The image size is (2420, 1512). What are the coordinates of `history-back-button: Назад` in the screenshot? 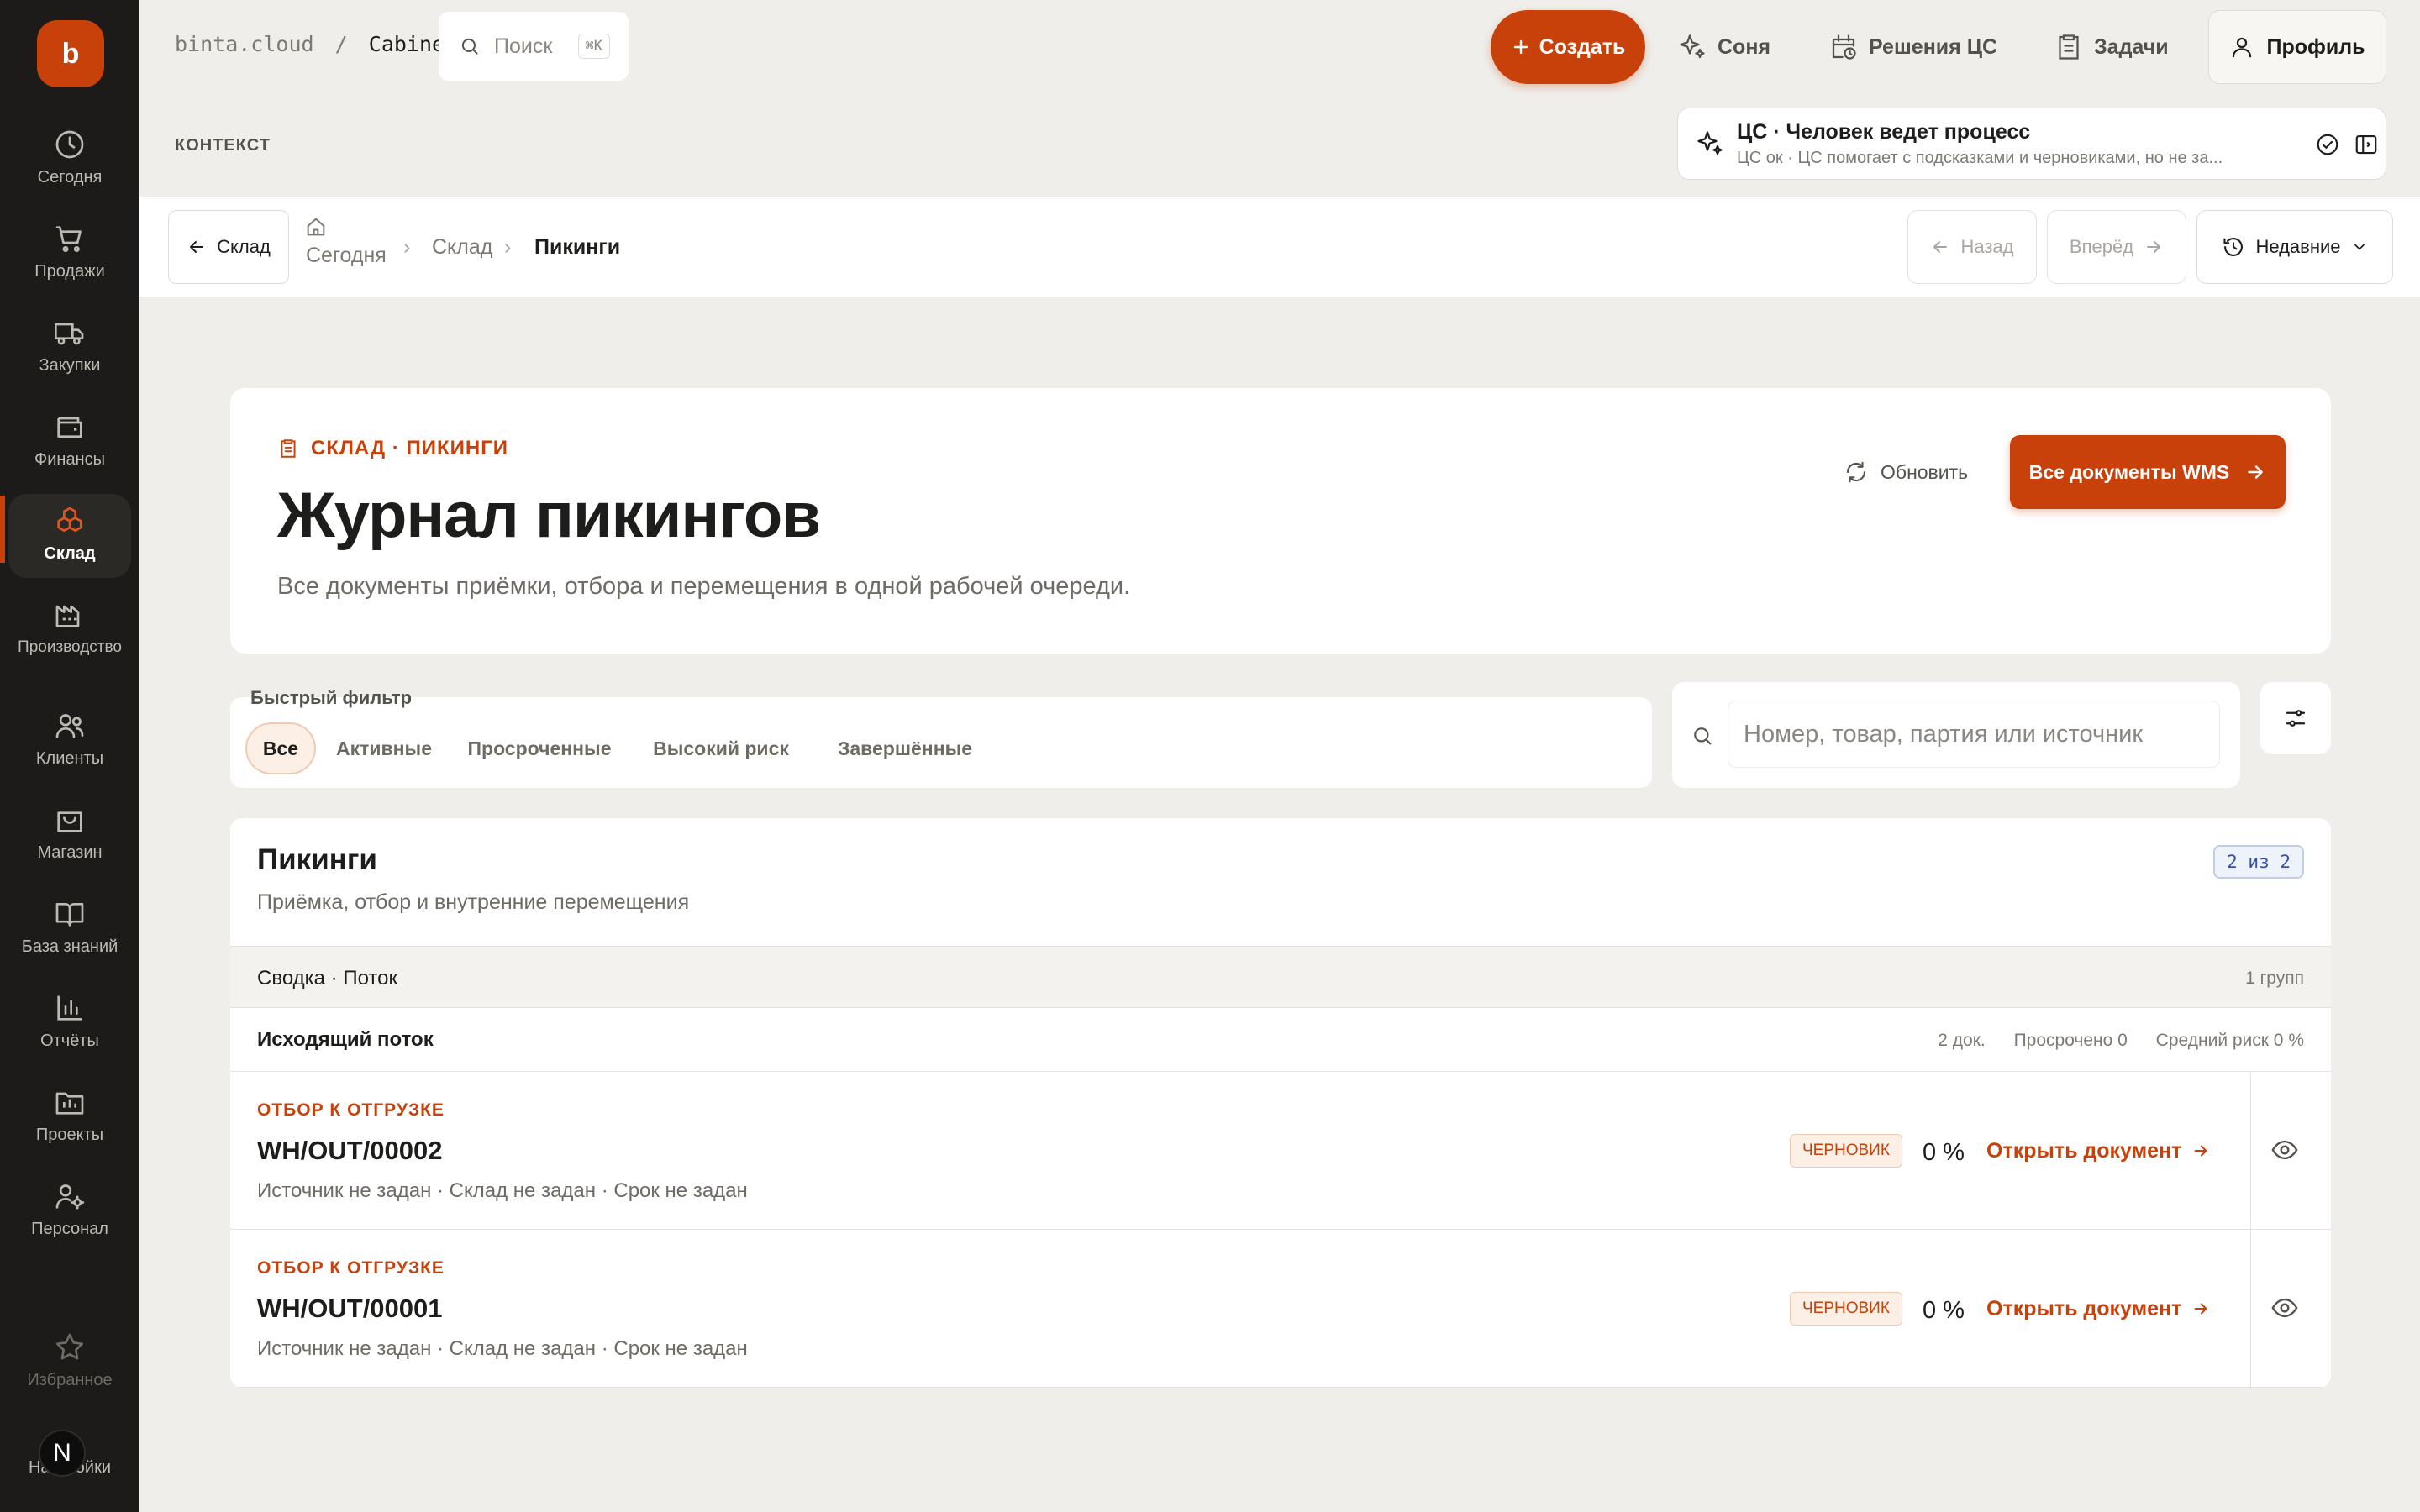 It's located at (1972, 247).